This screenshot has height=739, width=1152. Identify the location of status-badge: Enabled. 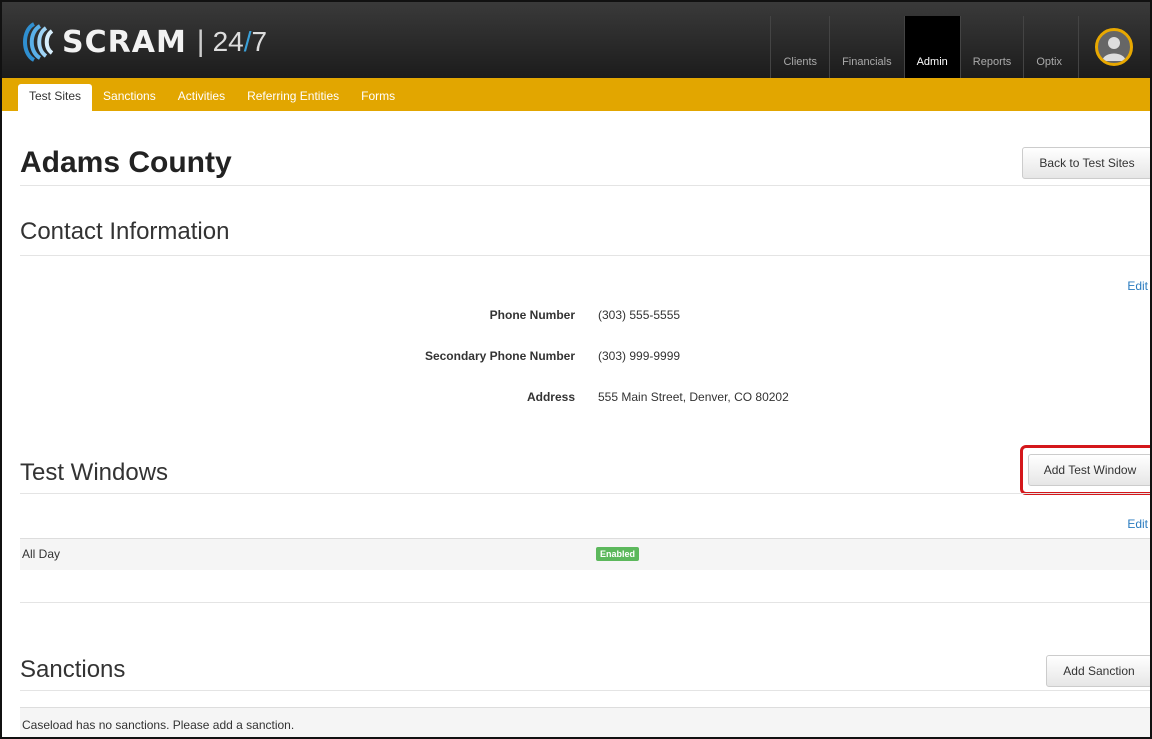
(618, 554).